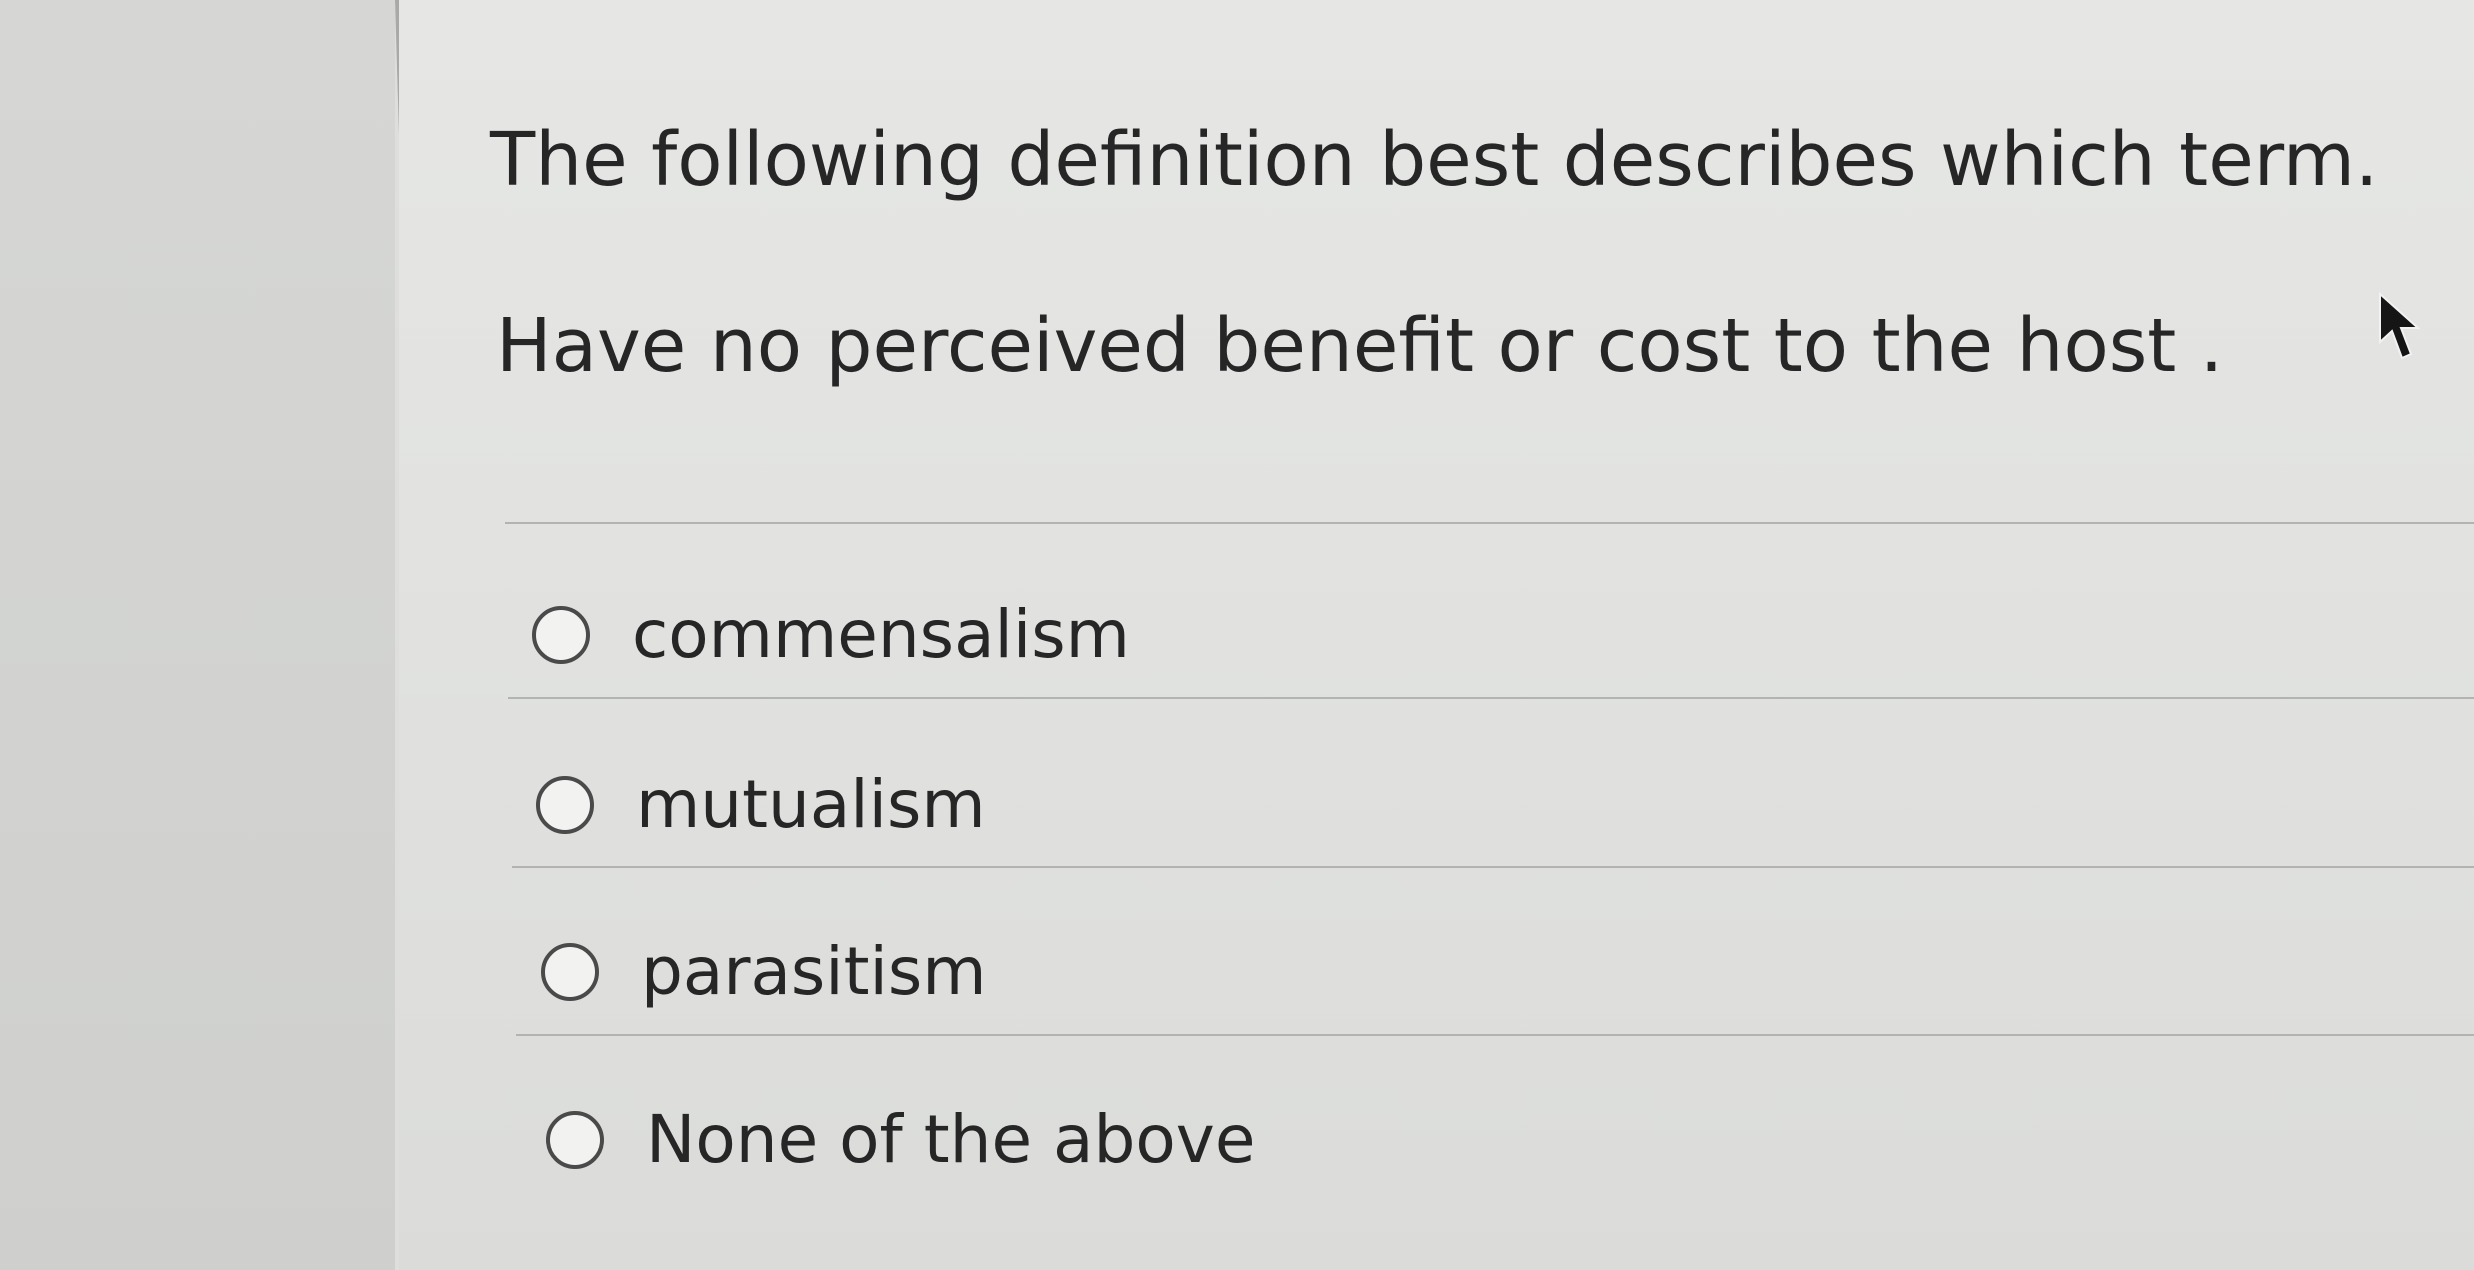 This screenshot has width=2474, height=1270. What do you see at coordinates (811, 805) in the screenshot?
I see `answer-option-label: mutualism` at bounding box center [811, 805].